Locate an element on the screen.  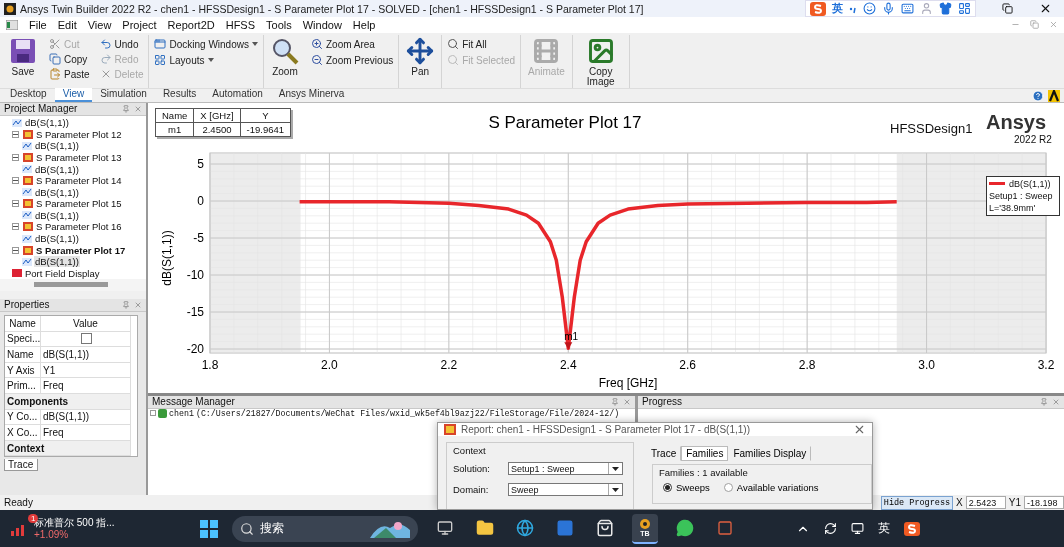
x-tick-label: 1.8 is located at coordinates (210, 364).